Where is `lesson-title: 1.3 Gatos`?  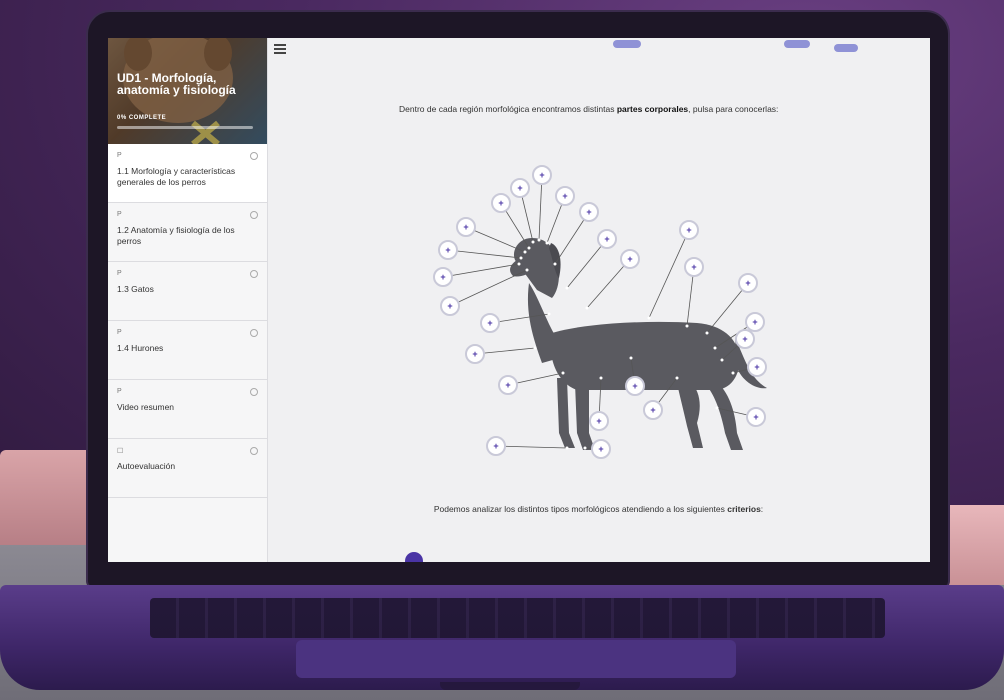 lesson-title: 1.3 Gatos is located at coordinates (135, 289).